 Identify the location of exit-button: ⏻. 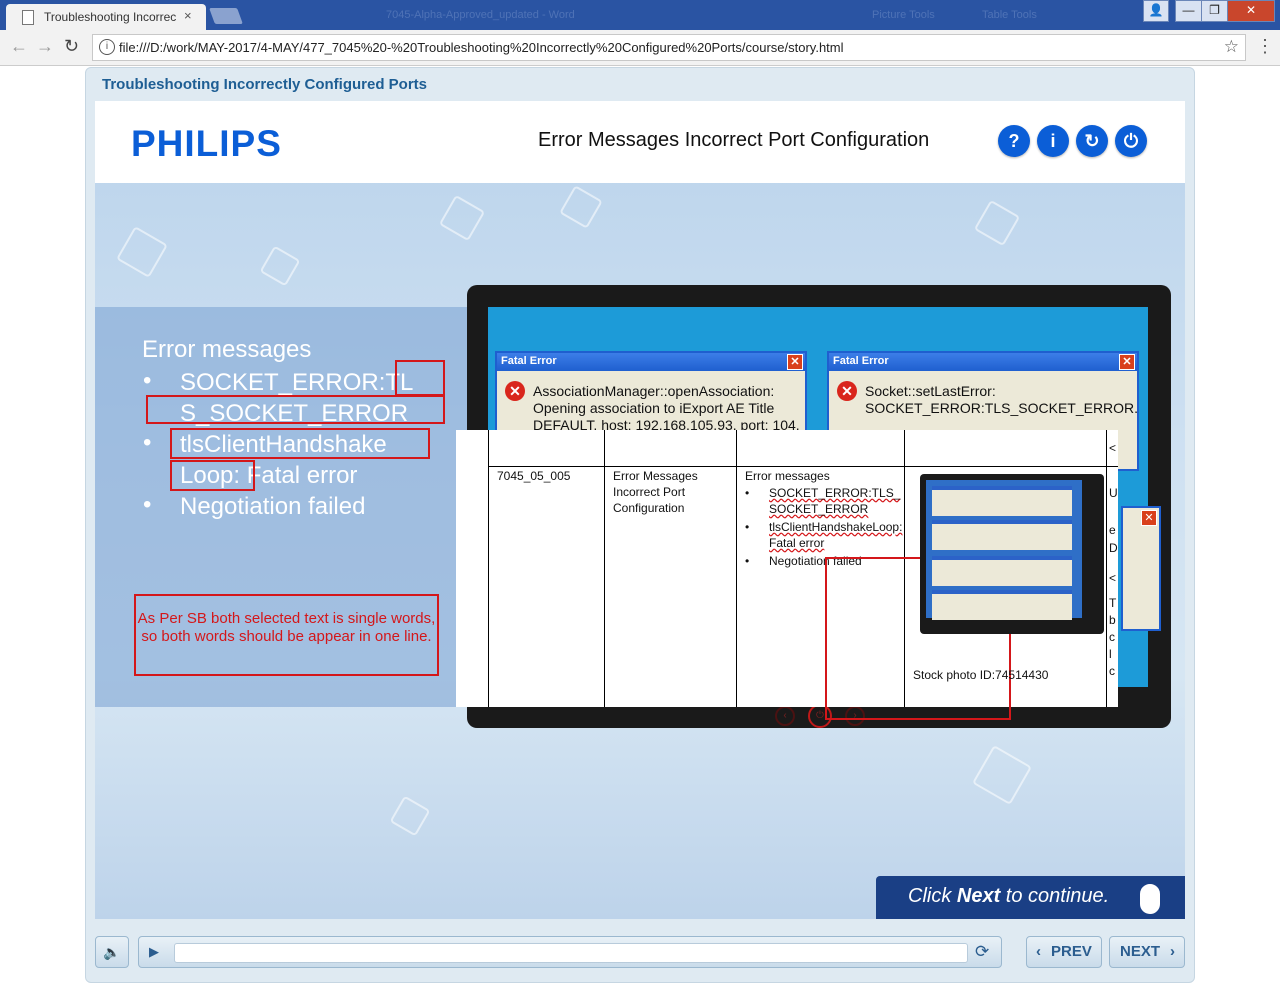
(1131, 141).